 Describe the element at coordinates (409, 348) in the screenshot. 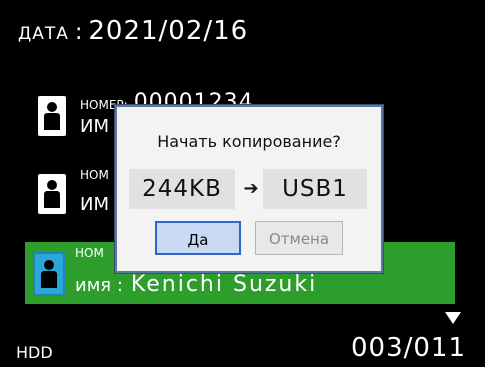

I see `page-counter: 003/011` at that location.